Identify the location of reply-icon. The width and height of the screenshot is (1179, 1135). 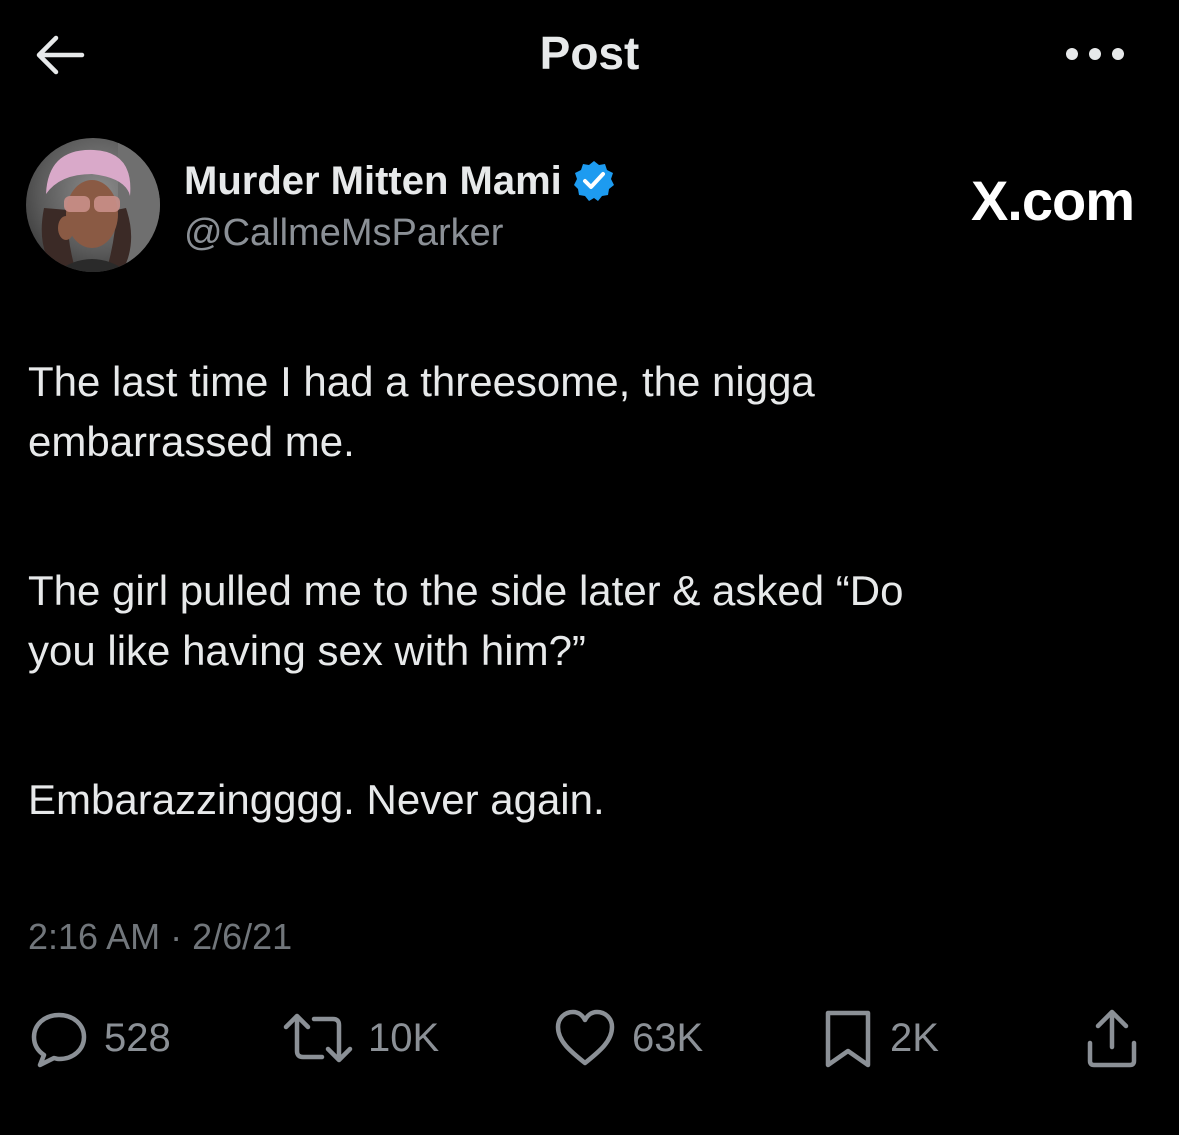
(59, 1040).